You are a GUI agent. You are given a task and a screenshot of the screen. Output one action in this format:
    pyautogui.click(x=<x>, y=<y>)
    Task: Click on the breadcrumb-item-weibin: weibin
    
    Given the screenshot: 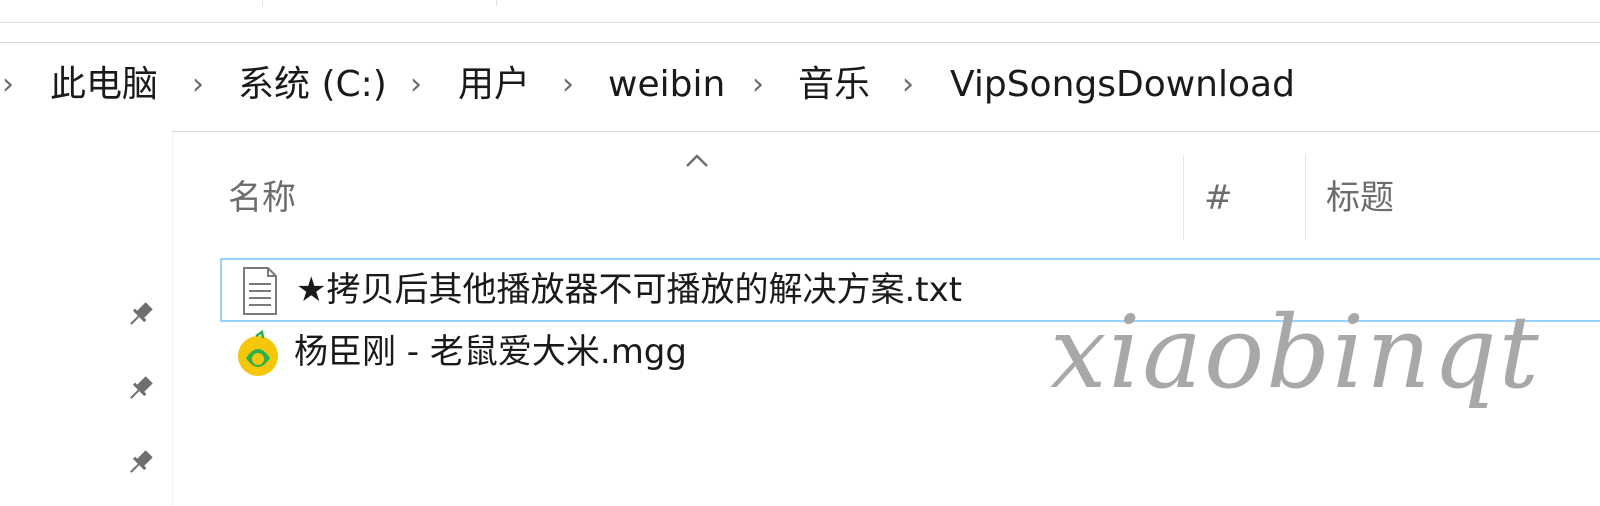 What is the action you would take?
    pyautogui.click(x=666, y=85)
    